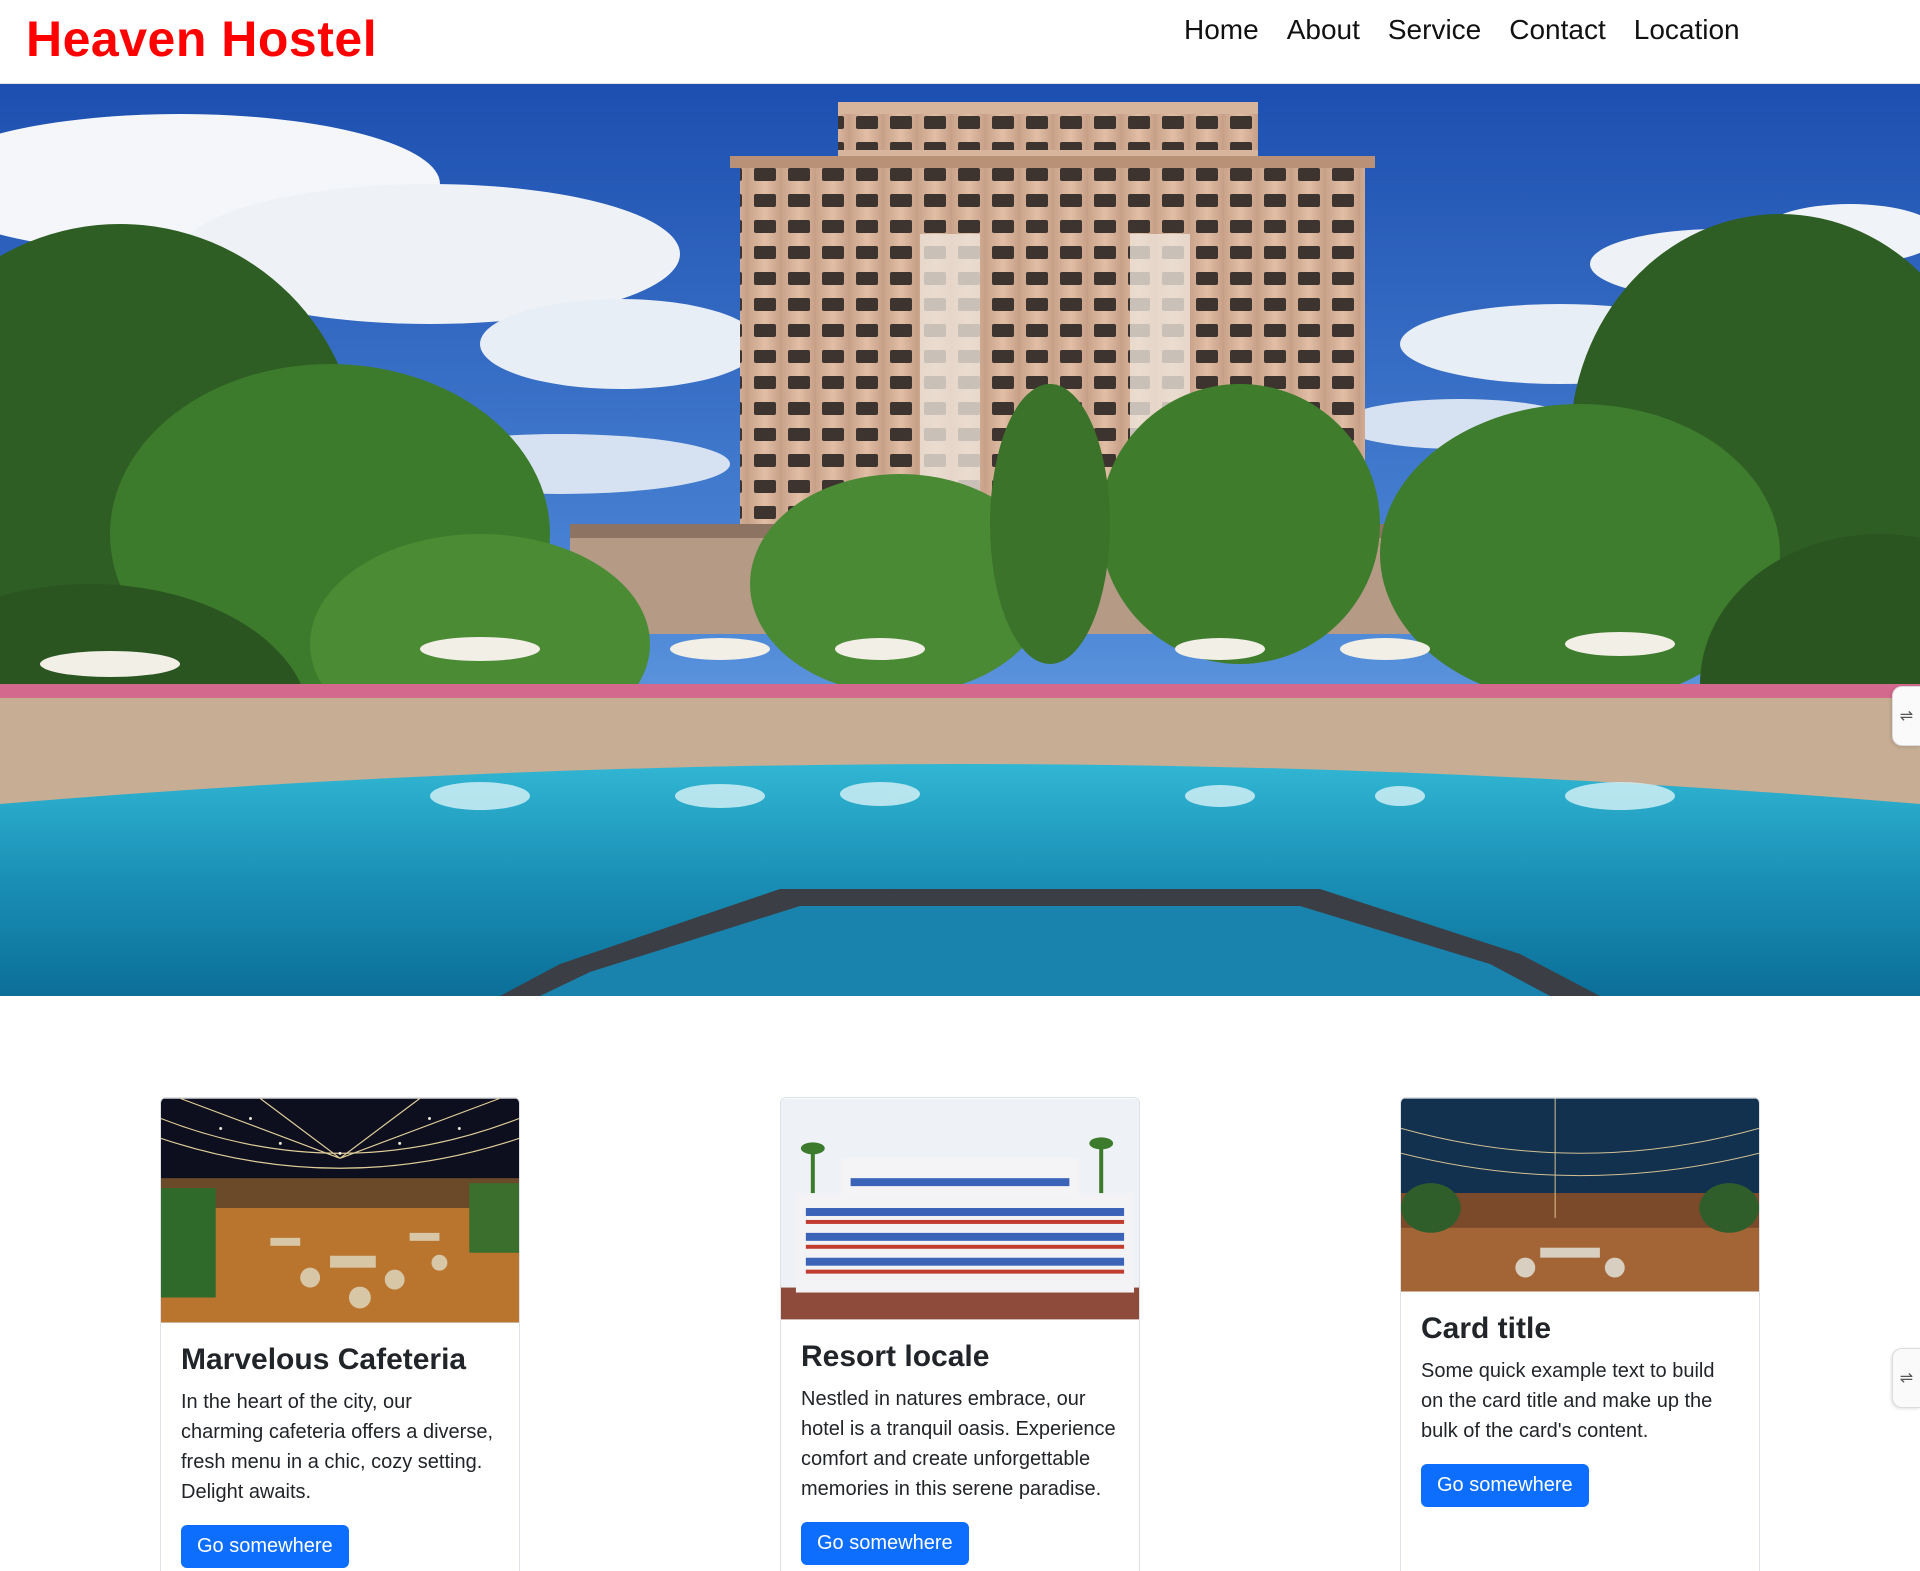 The width and height of the screenshot is (1920, 1571). I want to click on rooftop-image, so click(1580, 1195).